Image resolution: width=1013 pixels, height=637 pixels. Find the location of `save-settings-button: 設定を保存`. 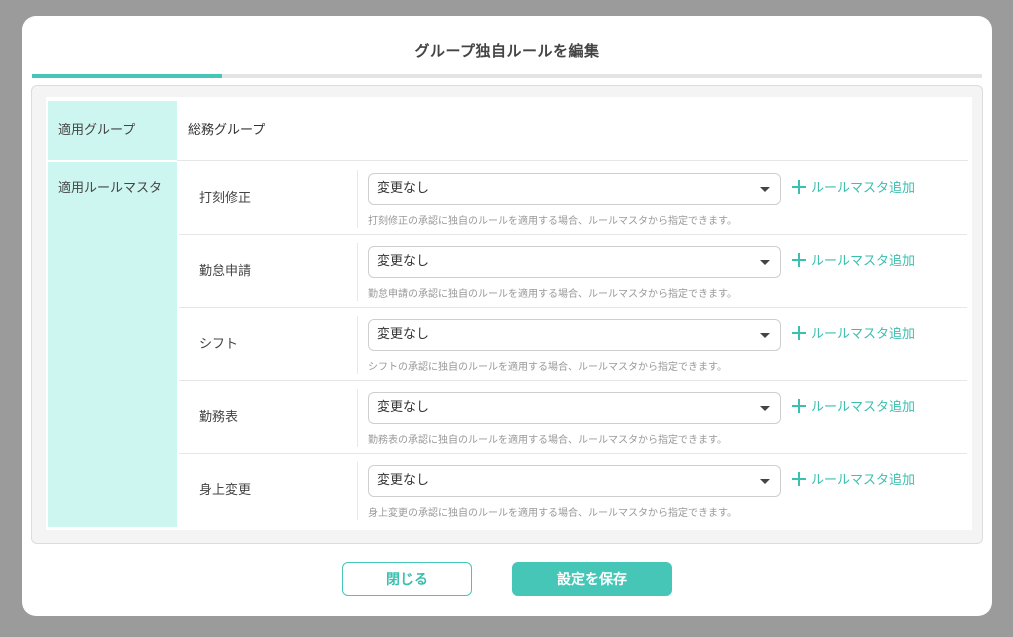

save-settings-button: 設定を保存 is located at coordinates (592, 579).